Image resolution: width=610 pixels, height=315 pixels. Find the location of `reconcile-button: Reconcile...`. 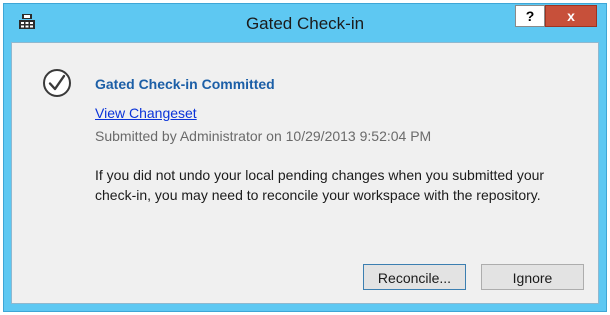

reconcile-button: Reconcile... is located at coordinates (414, 277).